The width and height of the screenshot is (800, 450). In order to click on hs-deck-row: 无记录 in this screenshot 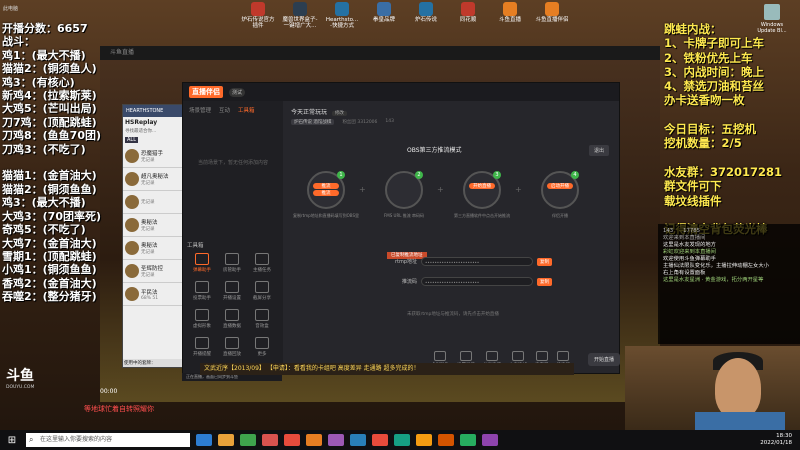, I will do `click(154, 202)`.